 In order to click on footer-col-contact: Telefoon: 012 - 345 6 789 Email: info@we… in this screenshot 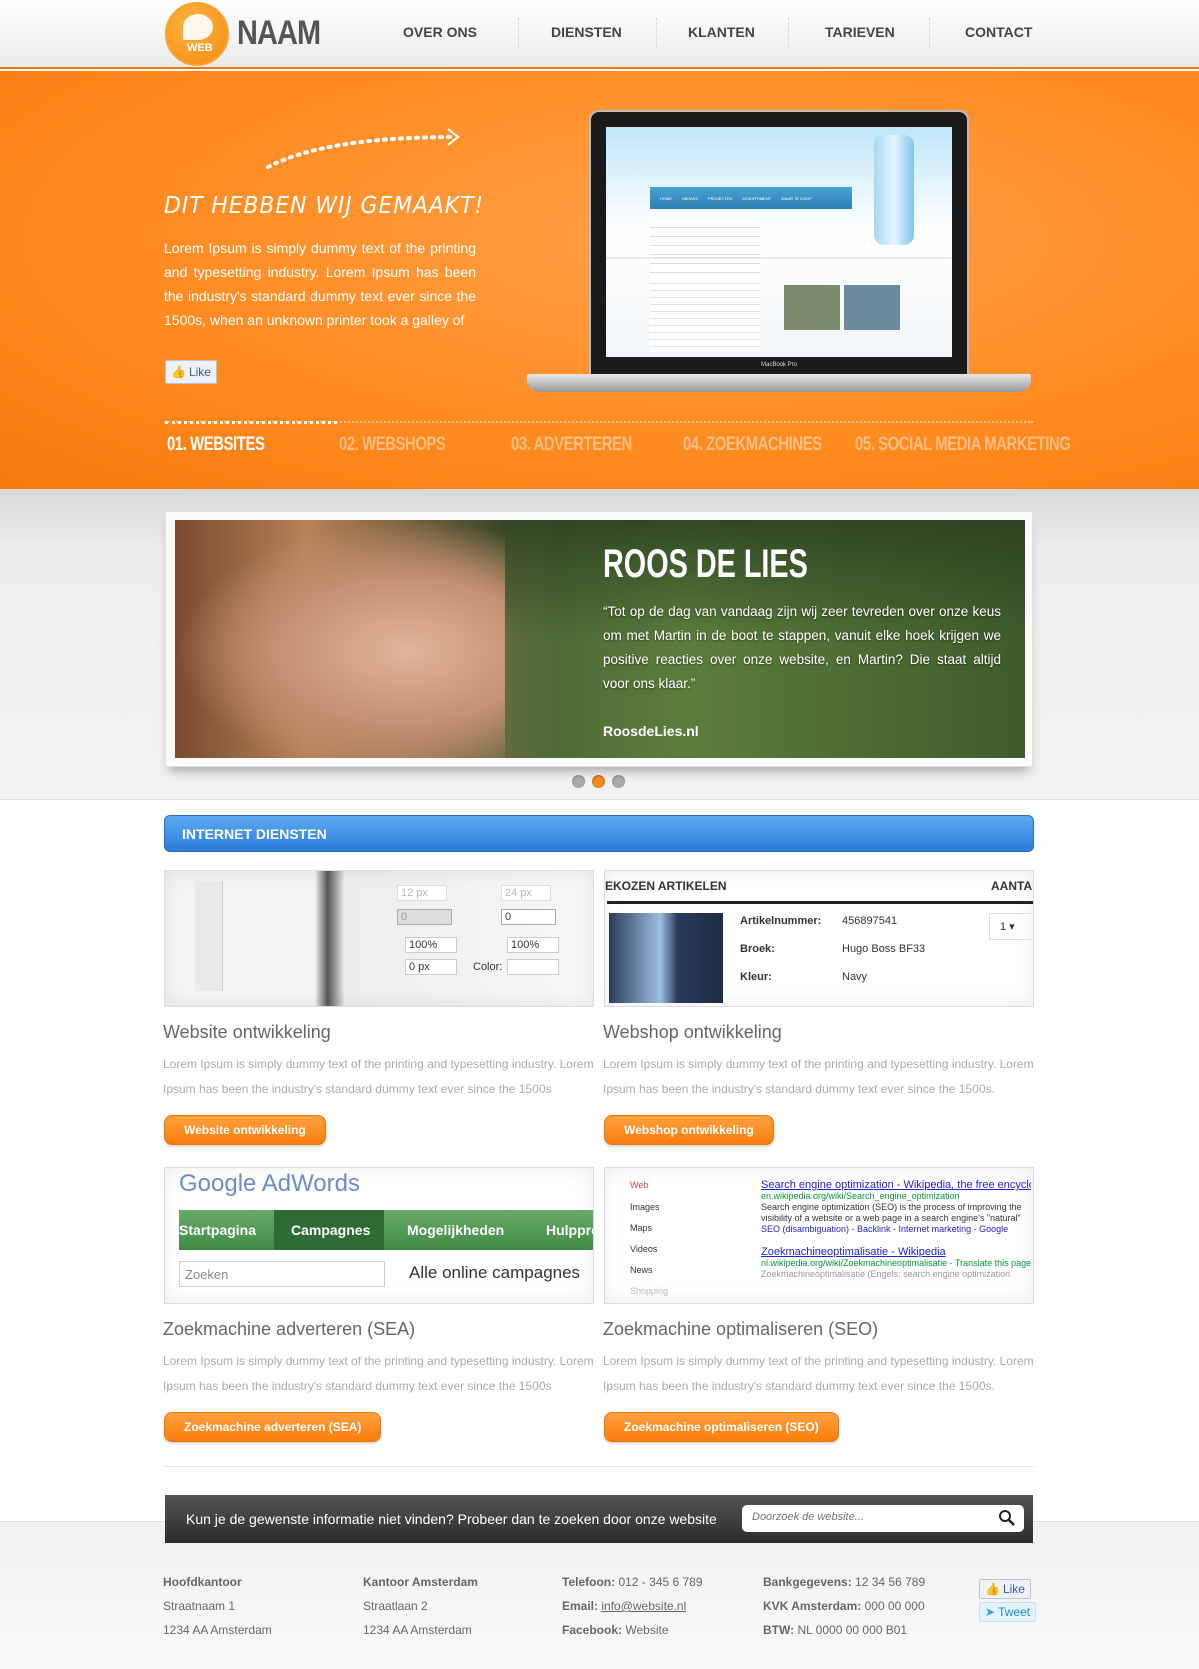, I will do `click(632, 1606)`.